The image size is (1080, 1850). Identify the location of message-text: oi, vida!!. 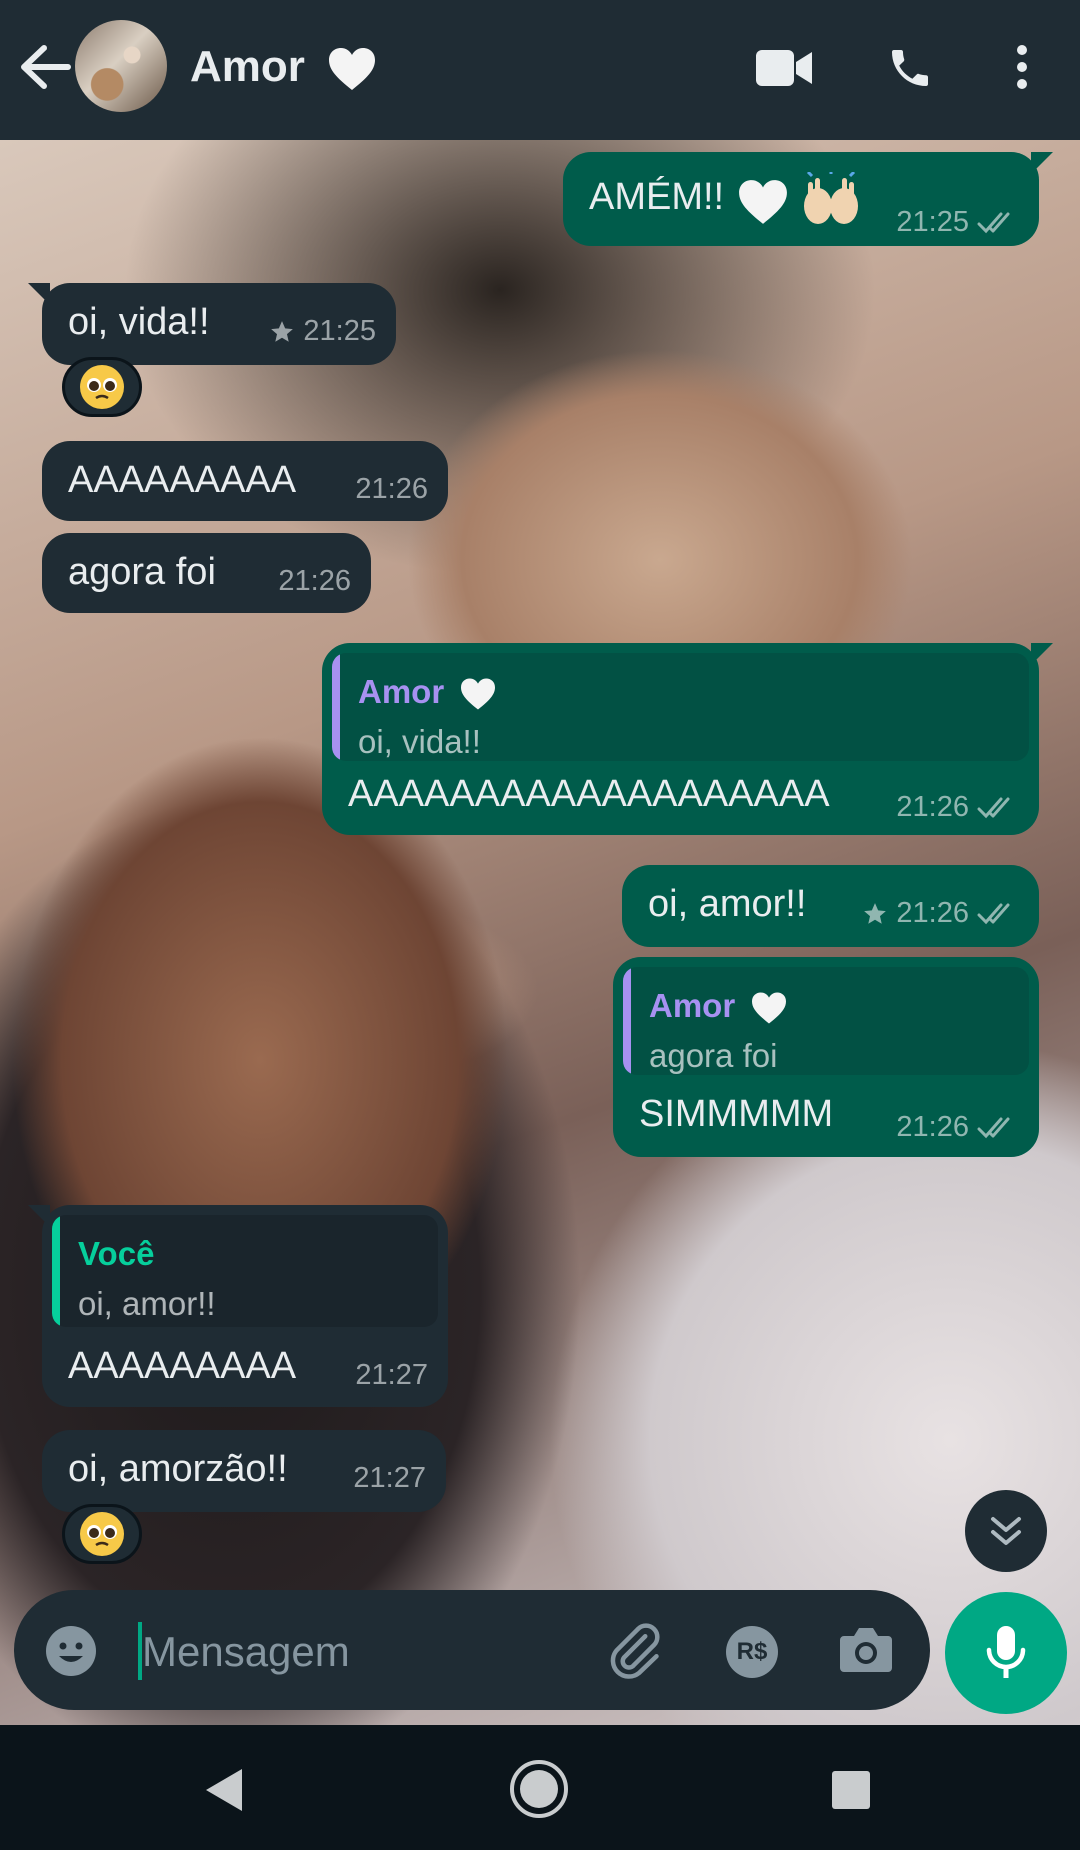
(139, 322).